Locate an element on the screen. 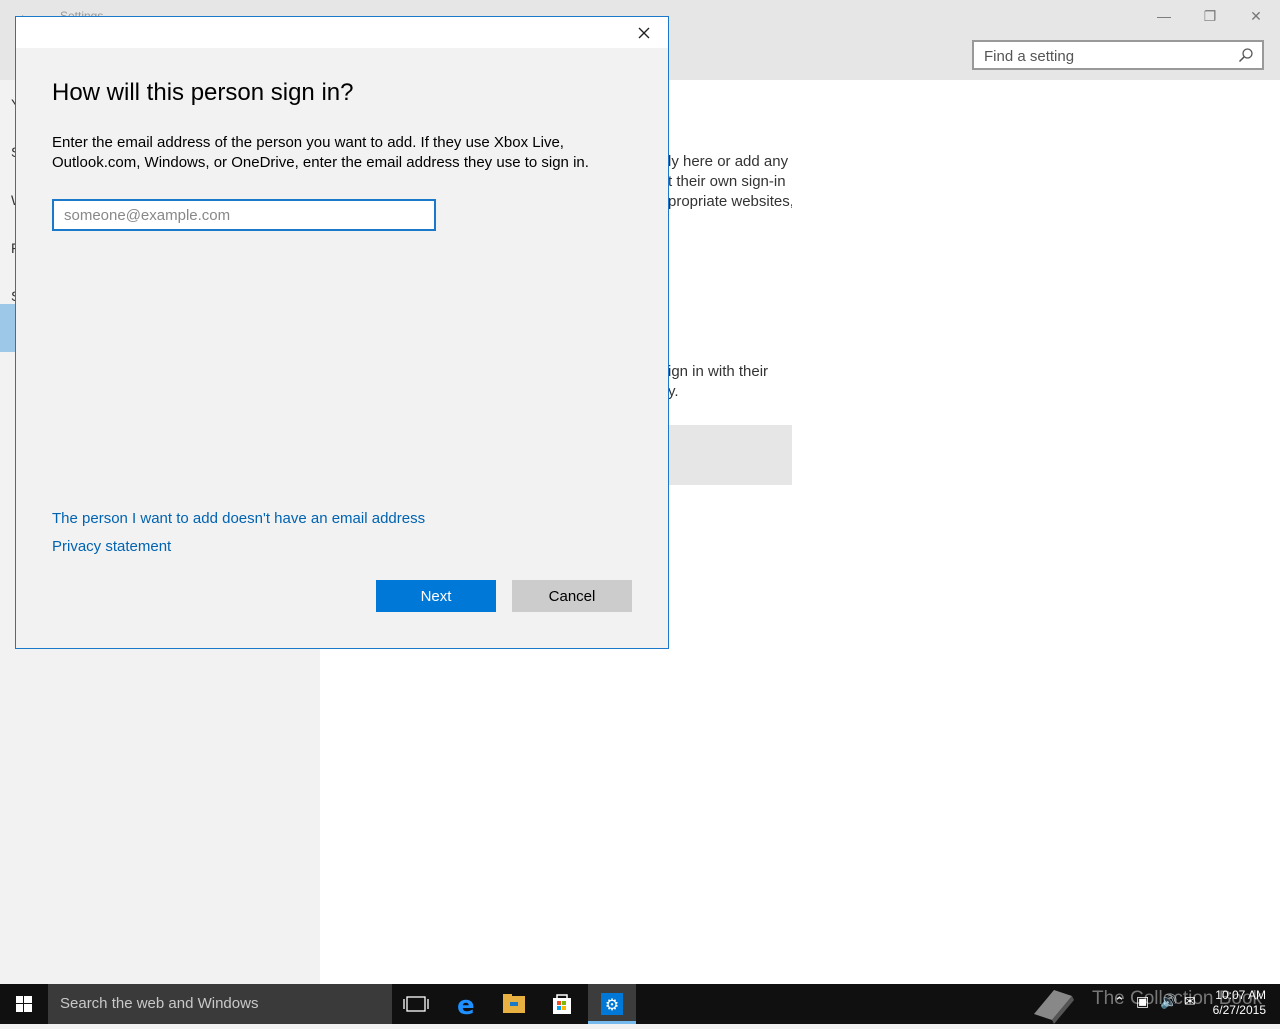 The height and width of the screenshot is (1029, 1280). nav-selected-indicator is located at coordinates (8, 328).